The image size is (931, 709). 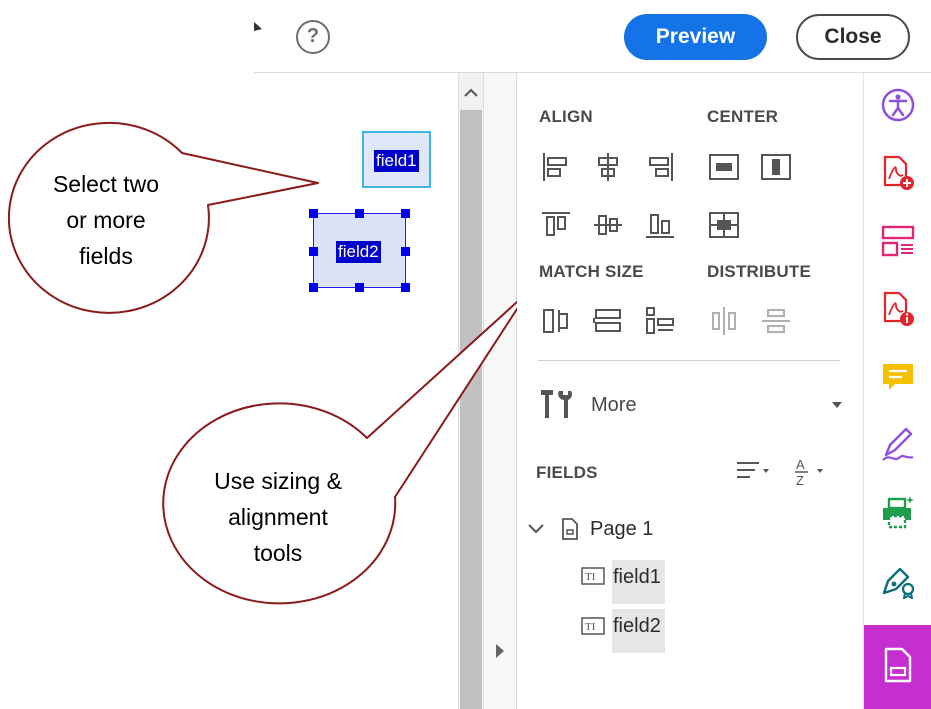 What do you see at coordinates (556, 167) in the screenshot?
I see `align-left-icon` at bounding box center [556, 167].